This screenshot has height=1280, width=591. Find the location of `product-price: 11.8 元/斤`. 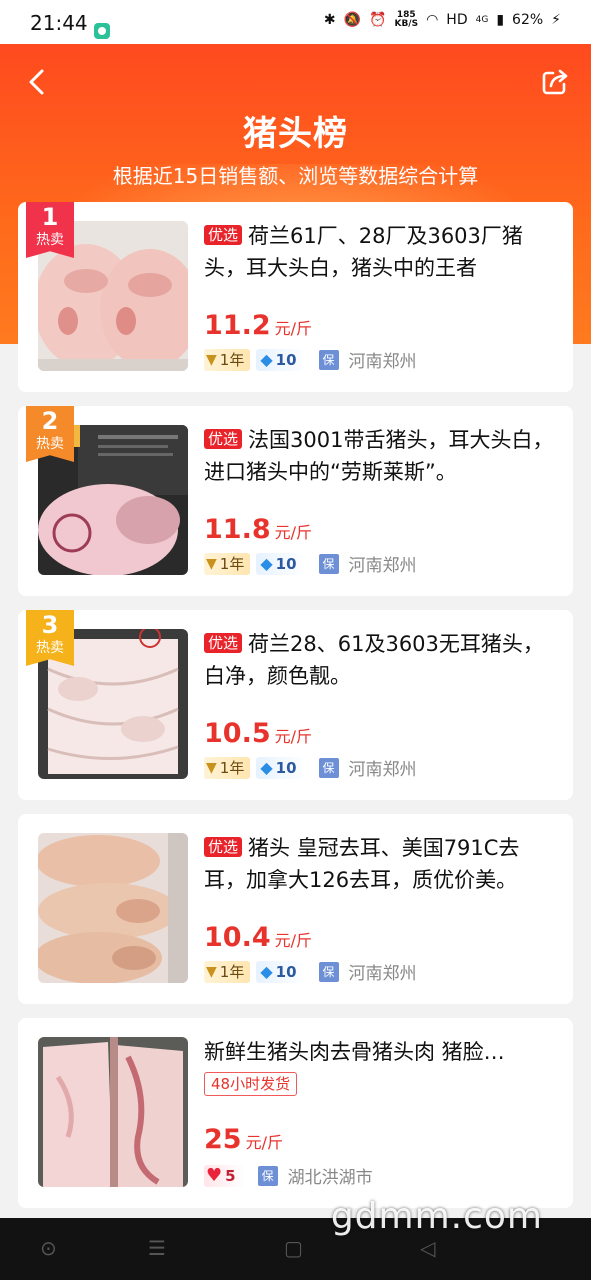

product-price: 11.8 元/斤 is located at coordinates (258, 529).